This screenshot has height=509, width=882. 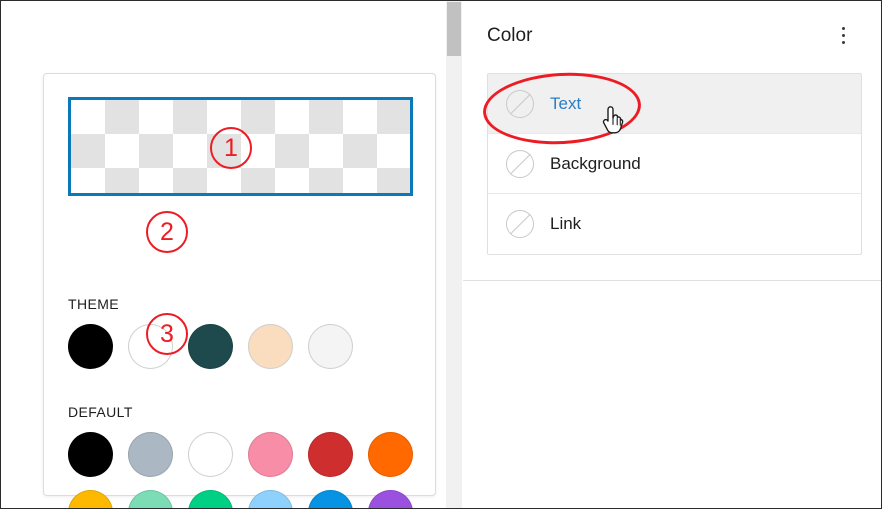 What do you see at coordinates (672, 280) in the screenshot?
I see `section-divider` at bounding box center [672, 280].